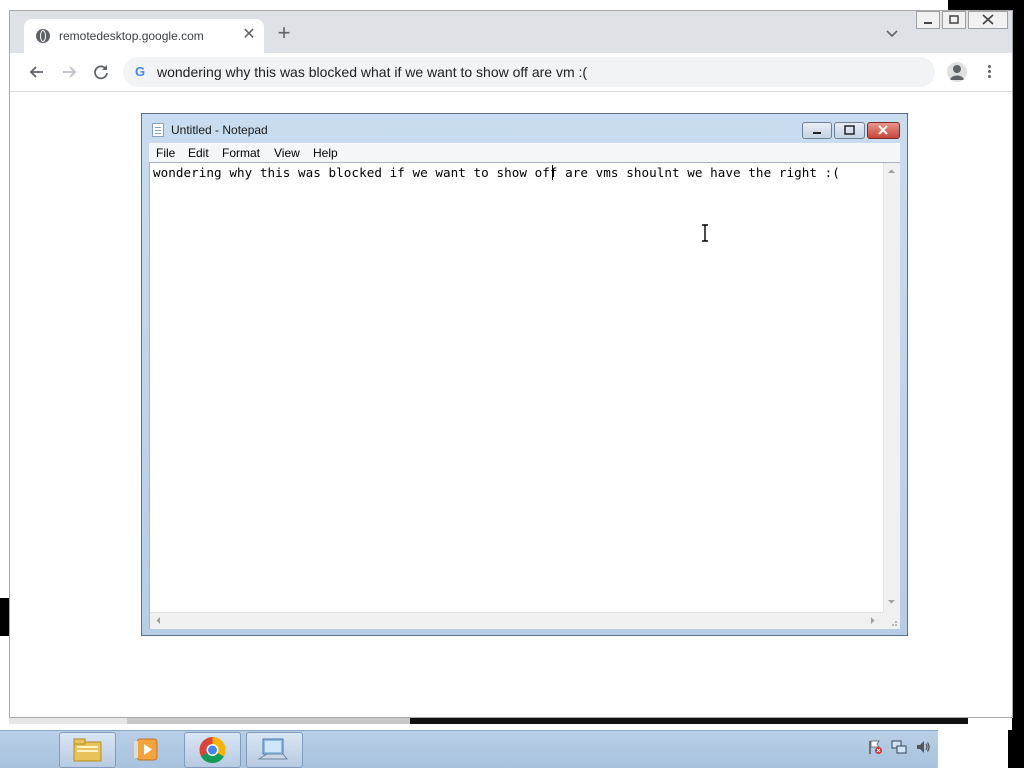 The height and width of the screenshot is (772, 1024). Describe the element at coordinates (149, 750) in the screenshot. I see `taskbar-media-player-icon` at that location.